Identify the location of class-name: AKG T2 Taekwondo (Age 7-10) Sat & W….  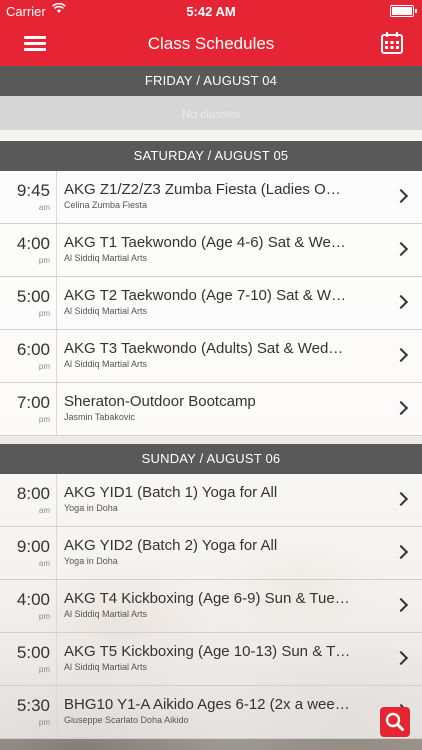
(205, 295).